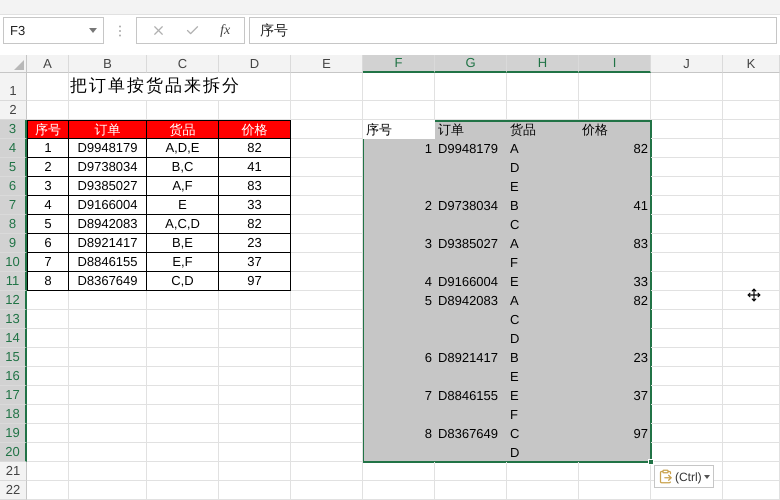  What do you see at coordinates (615, 129) in the screenshot?
I see `header-cell: 价格` at bounding box center [615, 129].